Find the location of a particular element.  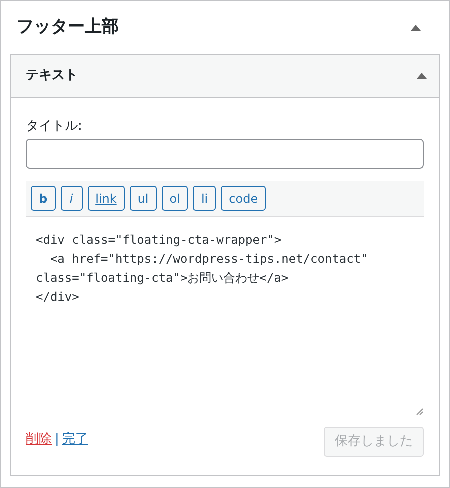

done-link: 完了 is located at coordinates (75, 440).